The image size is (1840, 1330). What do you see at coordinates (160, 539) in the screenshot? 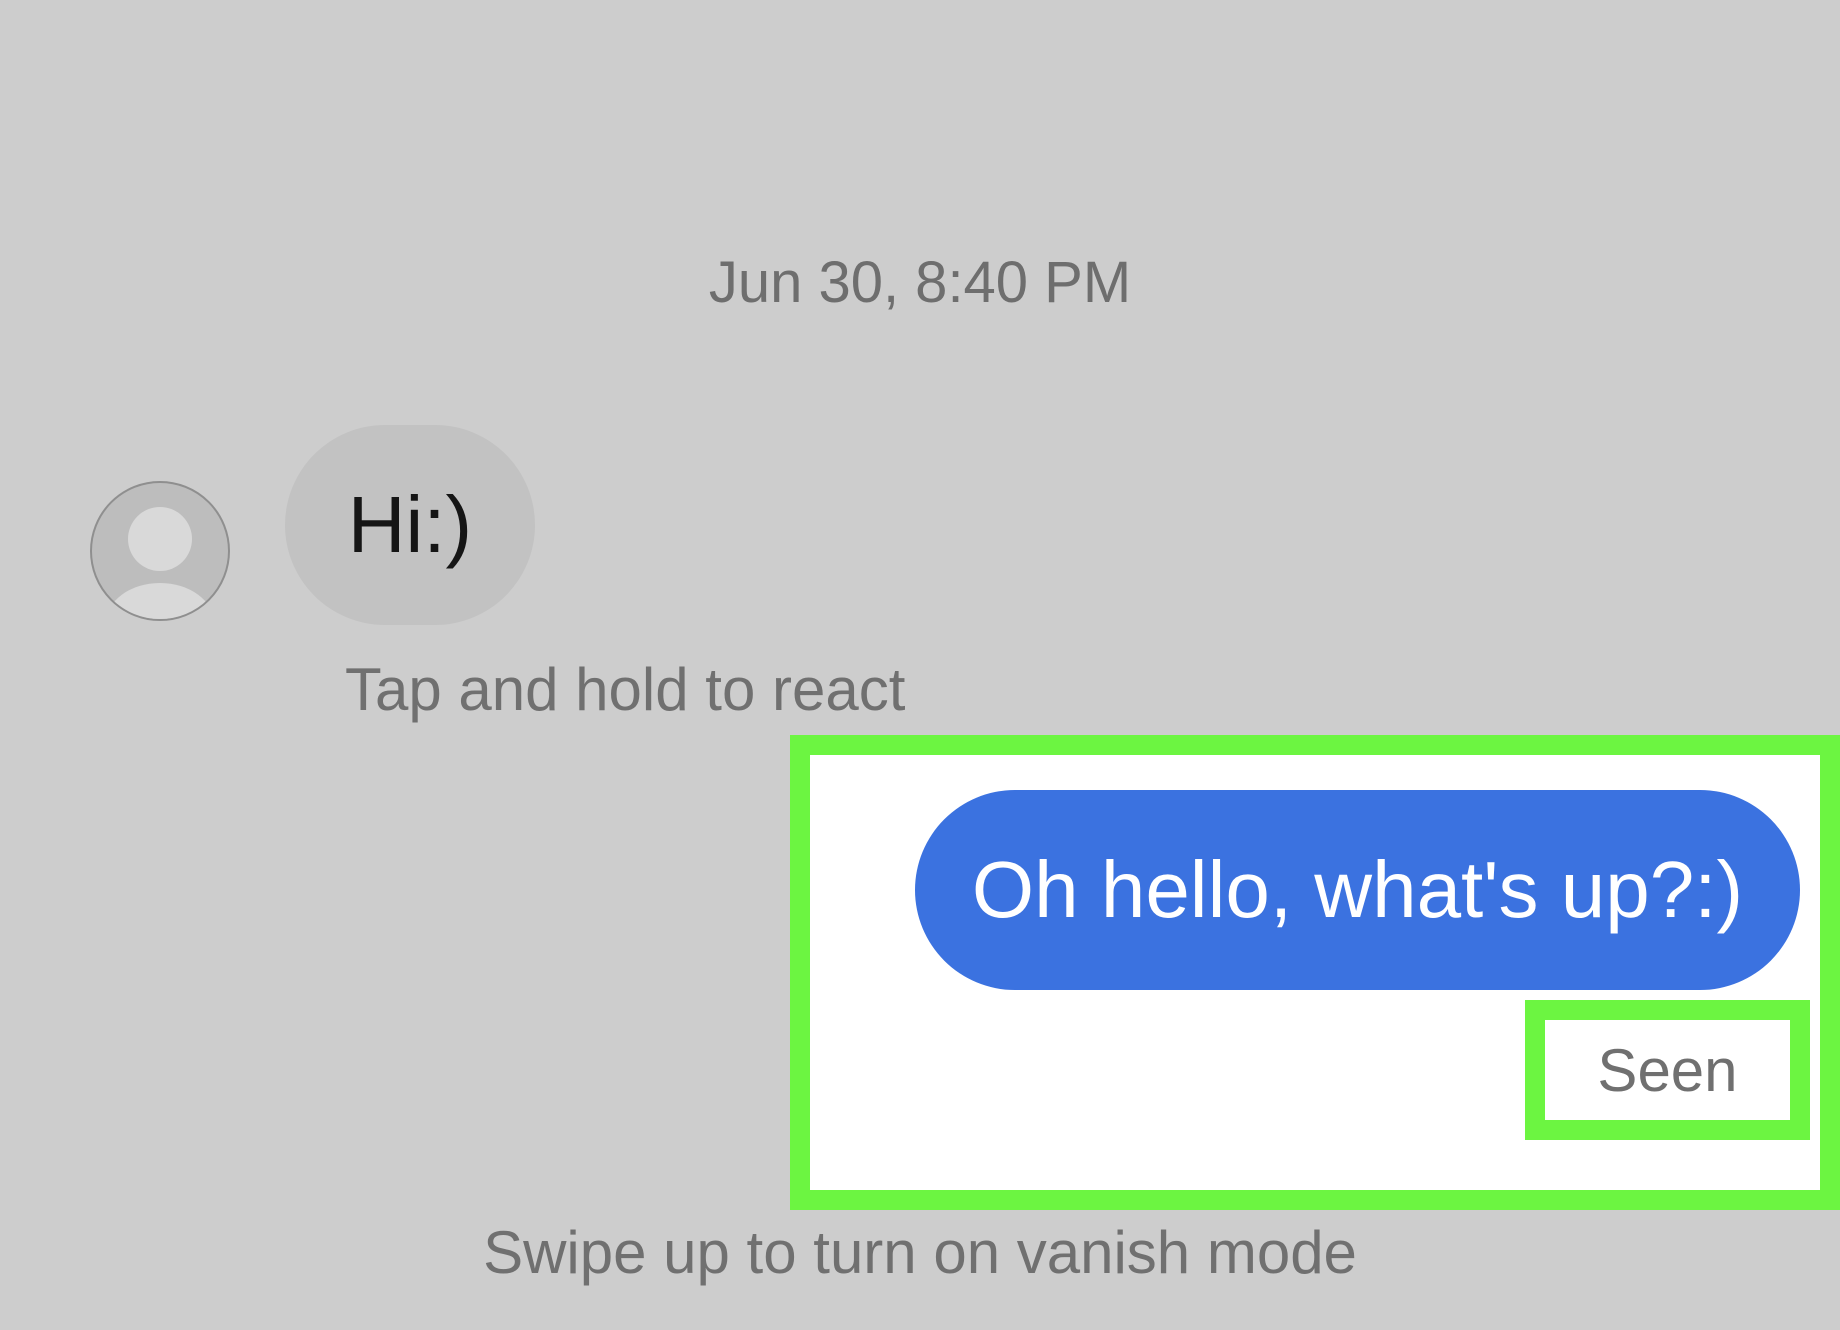
I see `avatar-head-shape` at bounding box center [160, 539].